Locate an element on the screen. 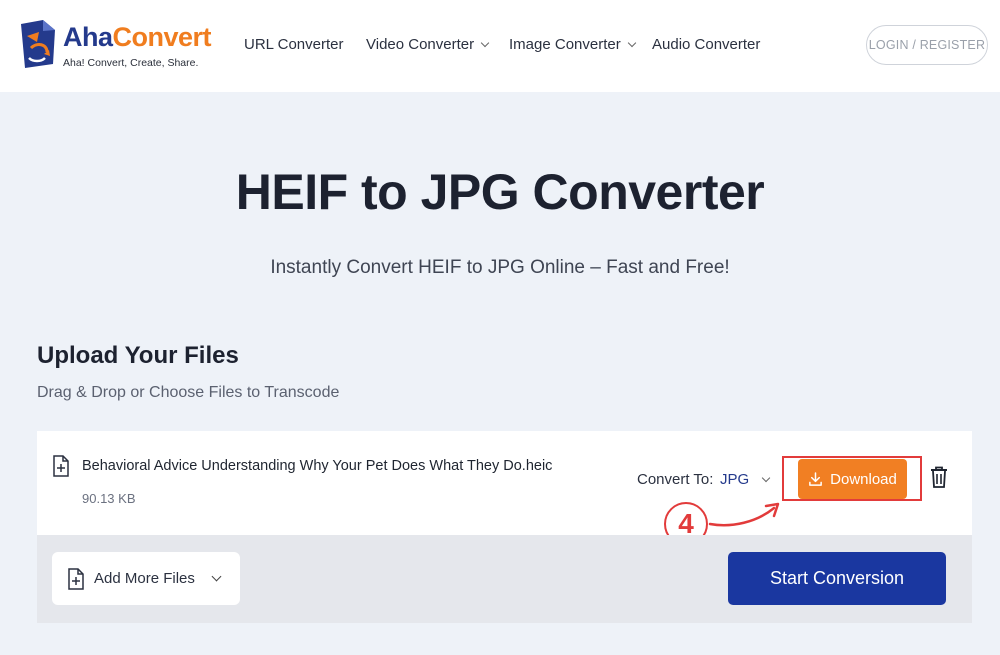  nav-url-converter: URL Converter is located at coordinates (293, 44).